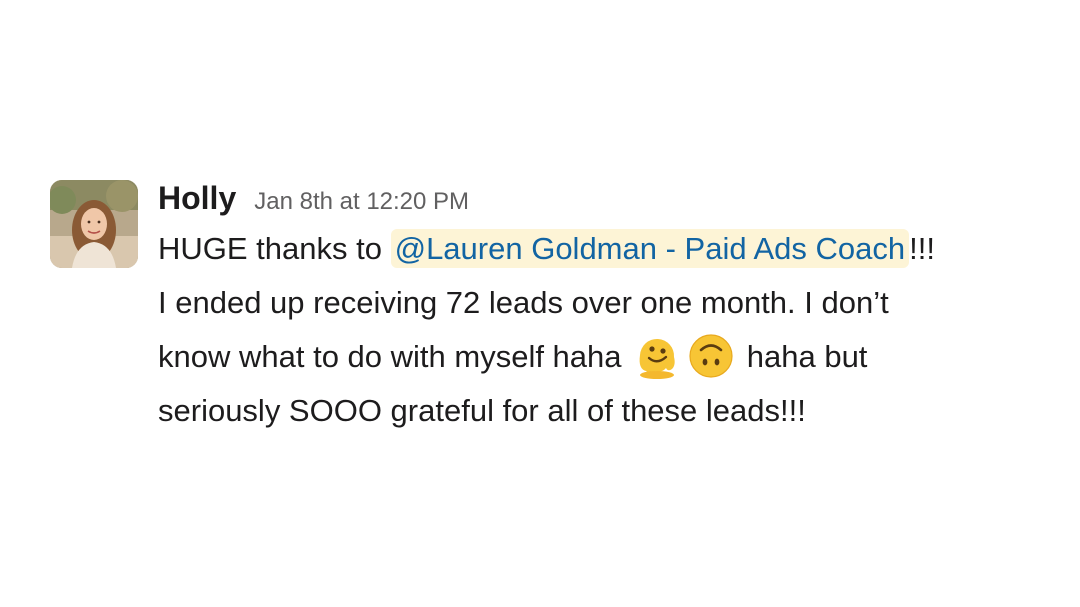 This screenshot has width=1080, height=607. What do you see at coordinates (197, 198) in the screenshot?
I see `sender-name: Holly` at bounding box center [197, 198].